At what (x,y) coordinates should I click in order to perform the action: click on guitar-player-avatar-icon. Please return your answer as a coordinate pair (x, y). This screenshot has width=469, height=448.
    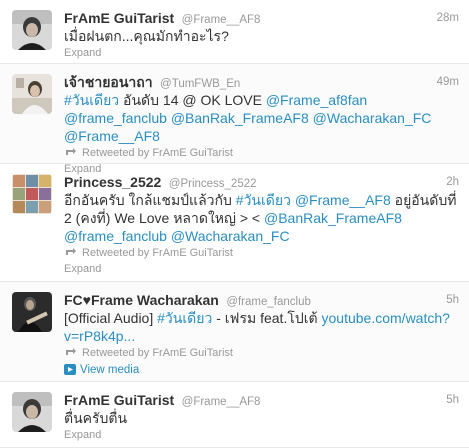
    Looking at the image, I should click on (32, 312).